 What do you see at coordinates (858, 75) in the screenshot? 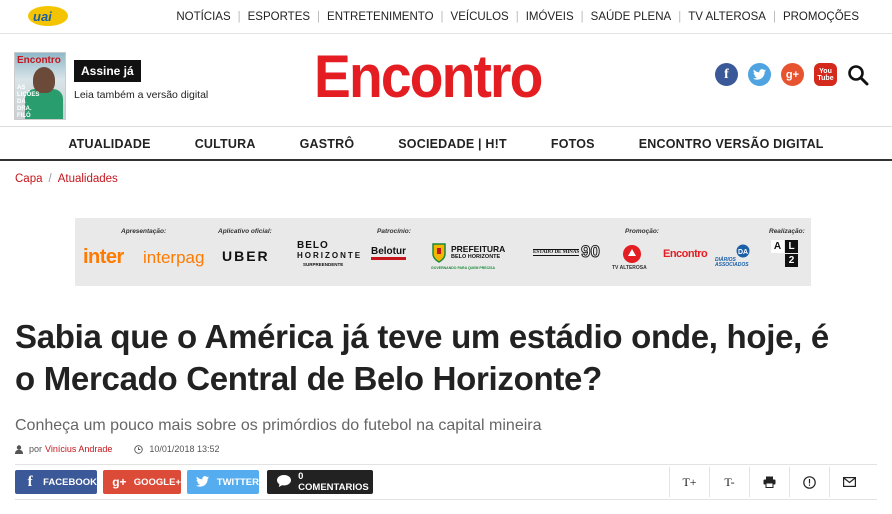
I see `search-icon` at bounding box center [858, 75].